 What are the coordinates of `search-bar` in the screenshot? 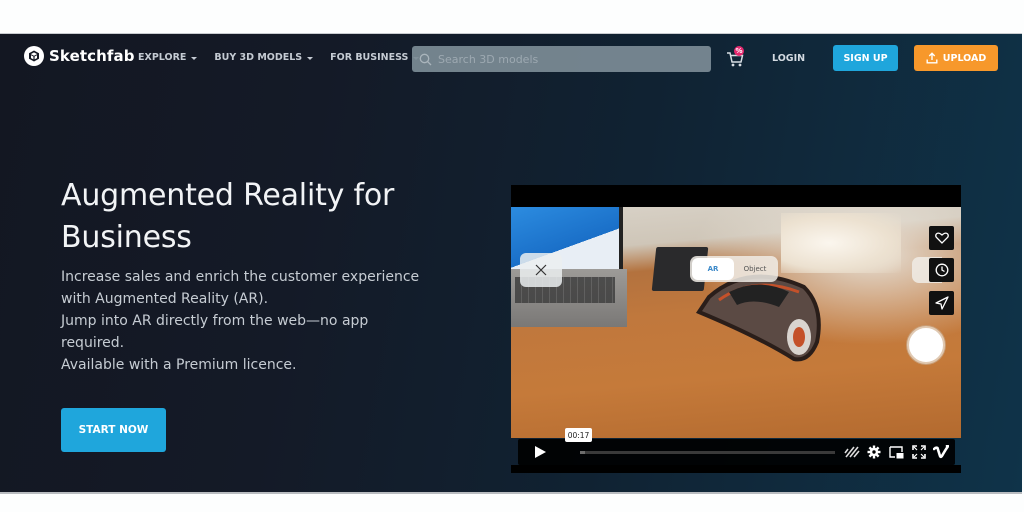 It's located at (561, 59).